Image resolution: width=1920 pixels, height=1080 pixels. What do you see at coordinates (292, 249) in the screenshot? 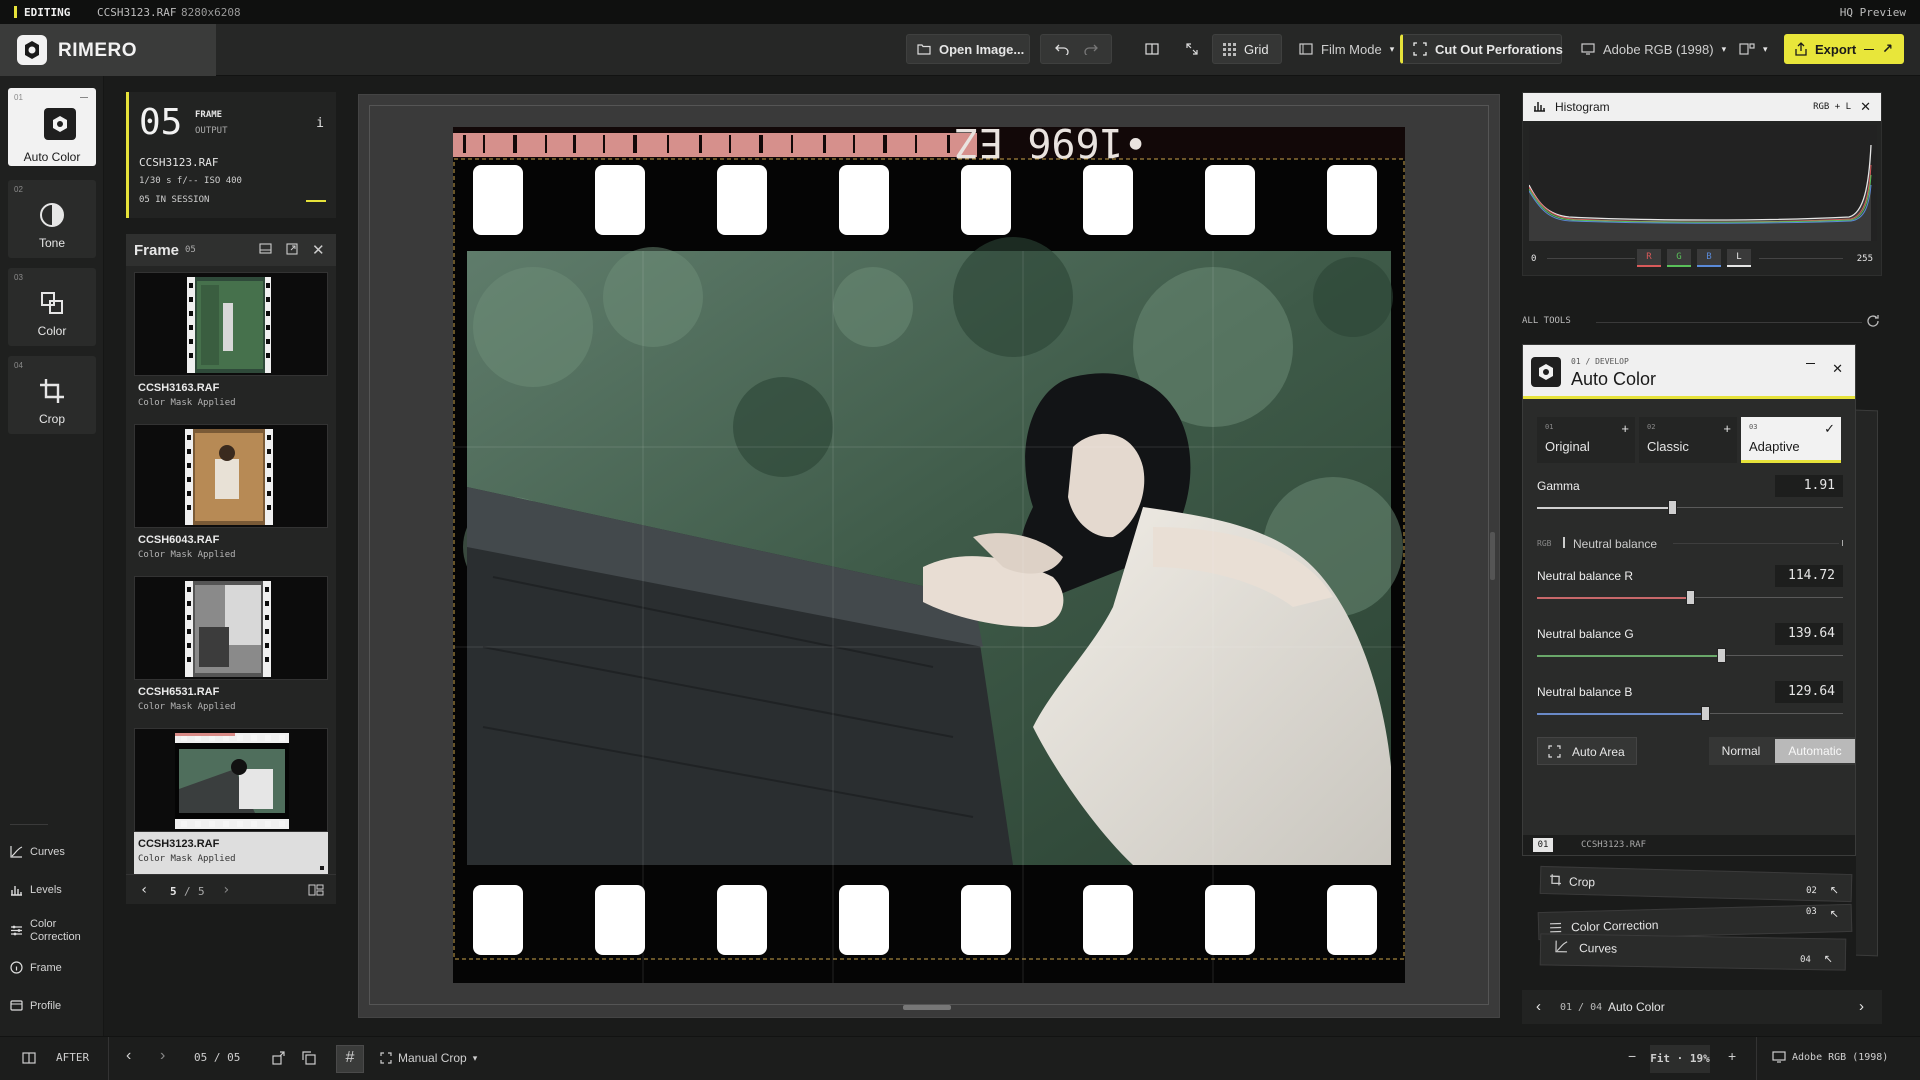
I see `popout-icon` at bounding box center [292, 249].